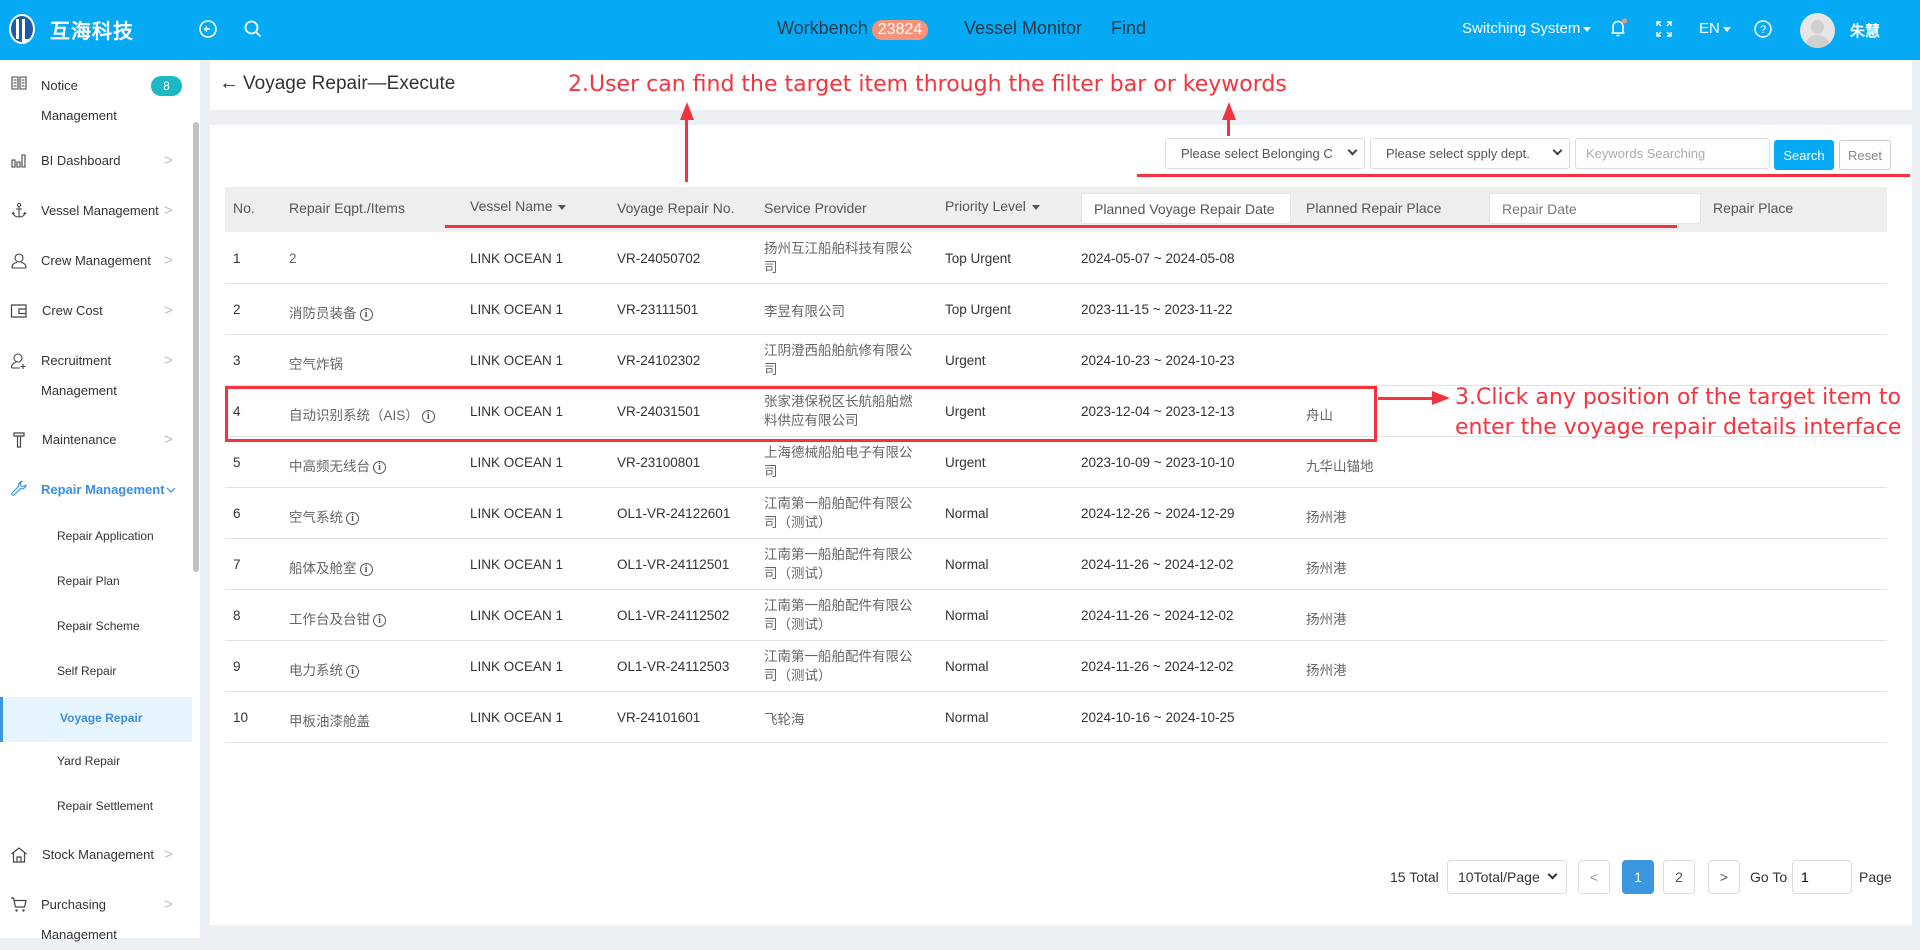 The height and width of the screenshot is (950, 1920). What do you see at coordinates (992, 206) in the screenshot?
I see `column-header-priority-level: Priority Level` at bounding box center [992, 206].